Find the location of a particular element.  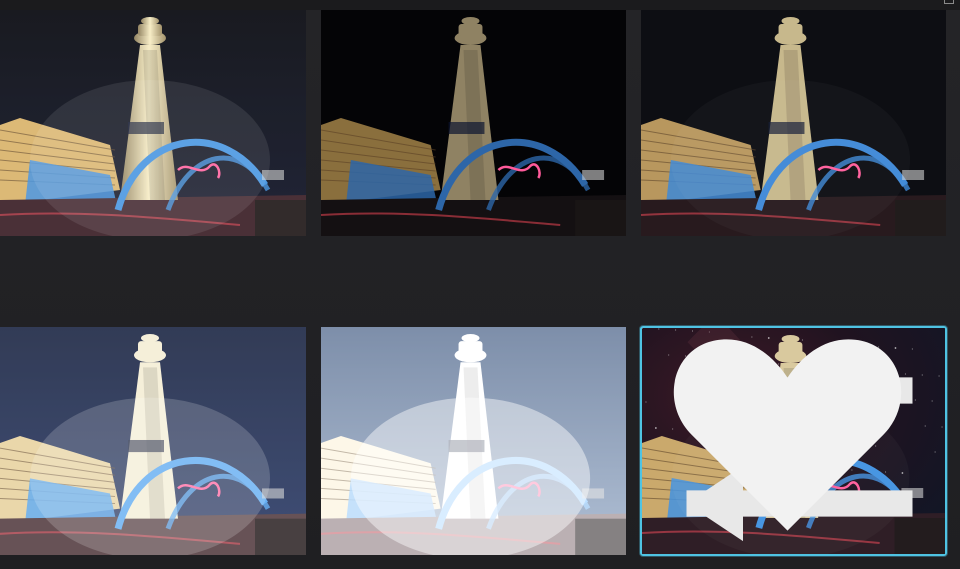

panel-icon is located at coordinates (949, 2).